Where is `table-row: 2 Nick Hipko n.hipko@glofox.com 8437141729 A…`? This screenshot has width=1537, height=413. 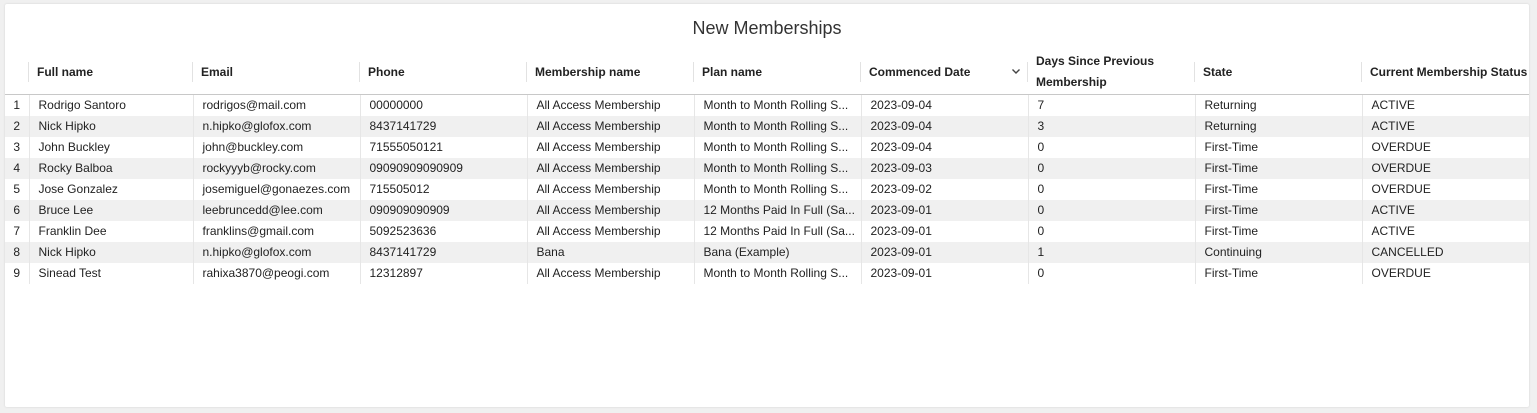
table-row: 2 Nick Hipko n.hipko@glofox.com 8437141729 A… is located at coordinates (767, 126).